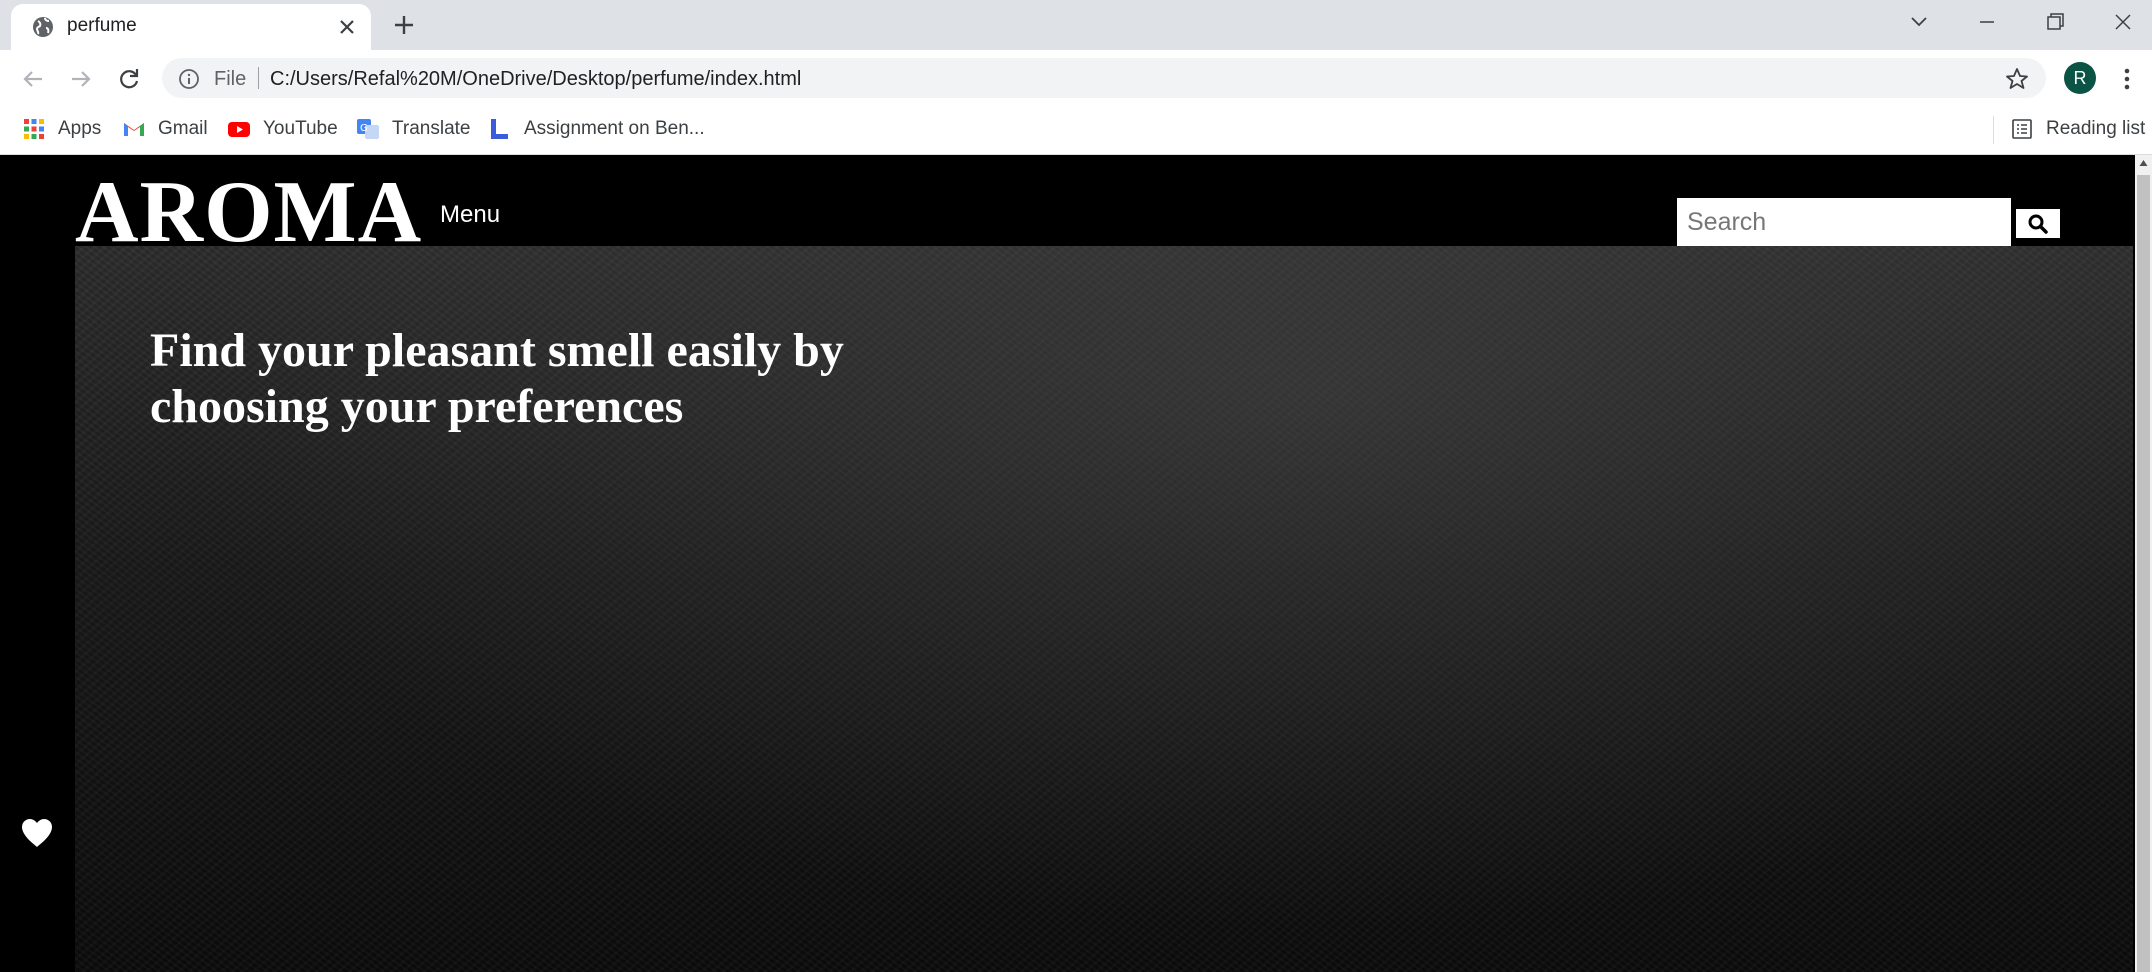  I want to click on page-scrollbar, so click(2143, 563).